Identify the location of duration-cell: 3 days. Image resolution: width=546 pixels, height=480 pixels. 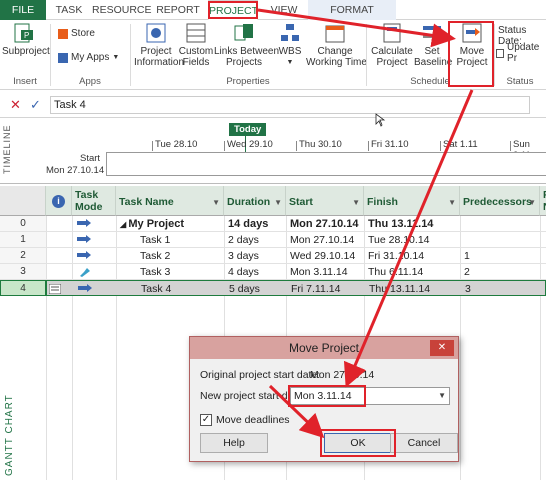
(255, 256).